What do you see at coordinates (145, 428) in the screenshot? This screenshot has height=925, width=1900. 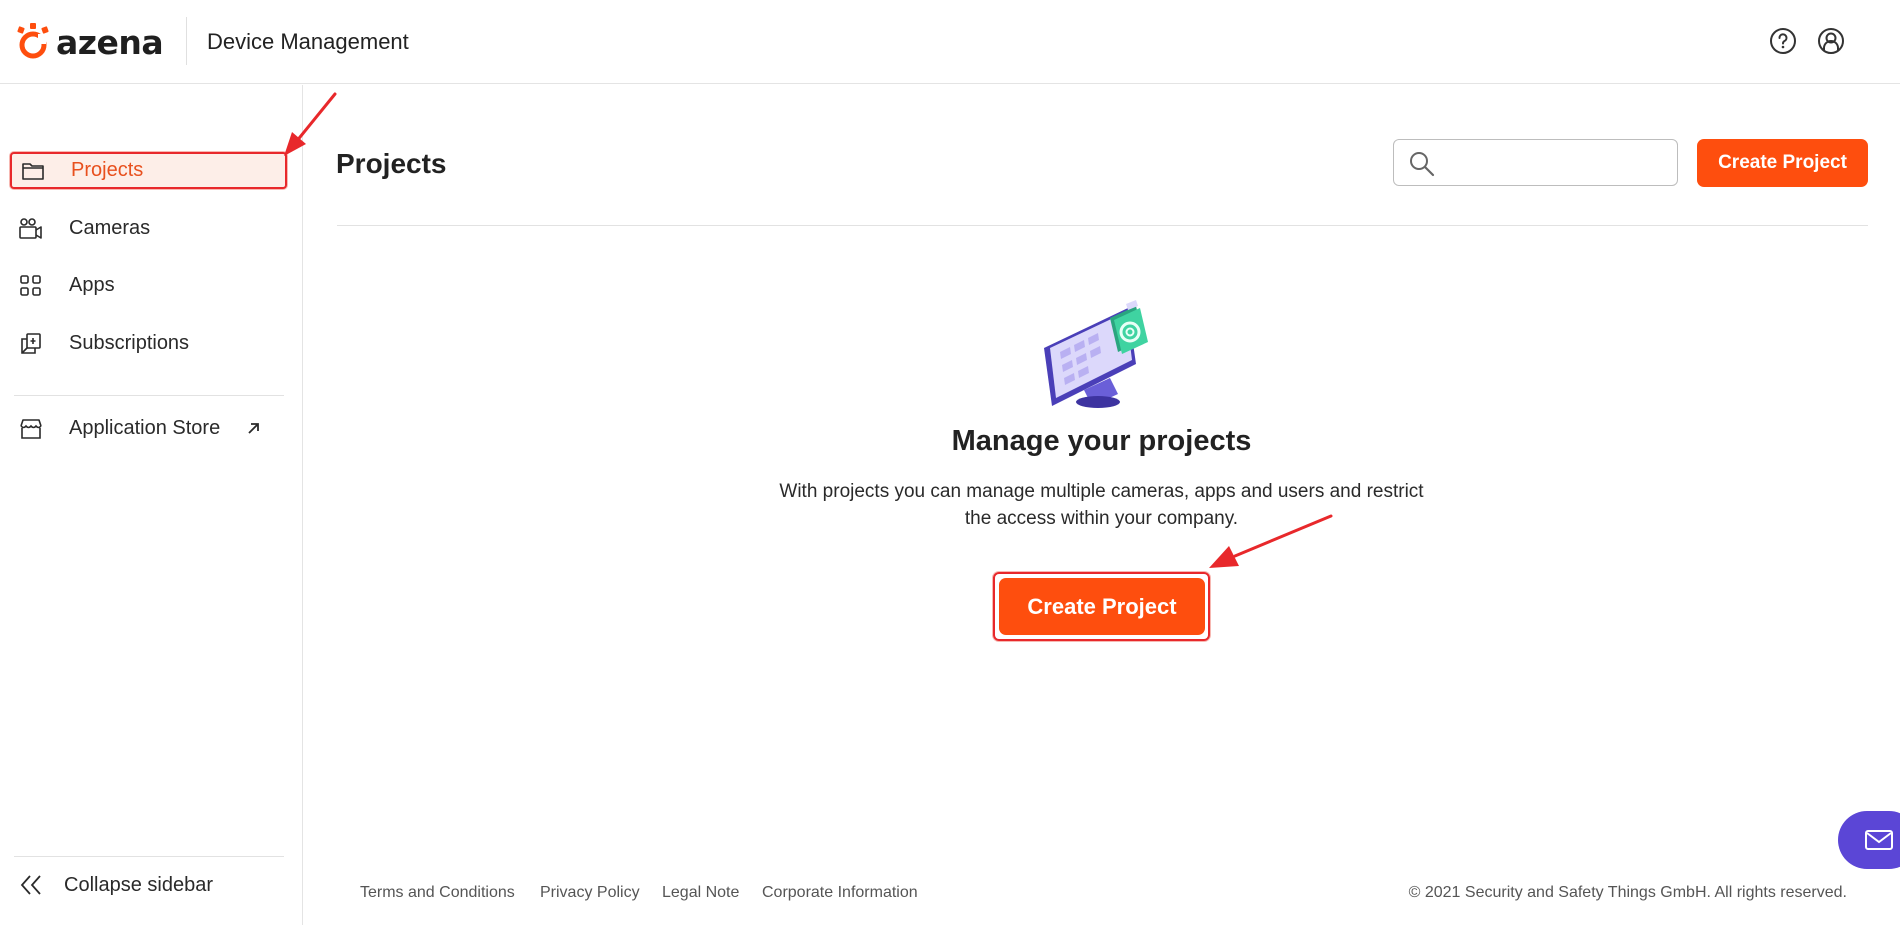 I see `sidebar-item-label: Application Store` at bounding box center [145, 428].